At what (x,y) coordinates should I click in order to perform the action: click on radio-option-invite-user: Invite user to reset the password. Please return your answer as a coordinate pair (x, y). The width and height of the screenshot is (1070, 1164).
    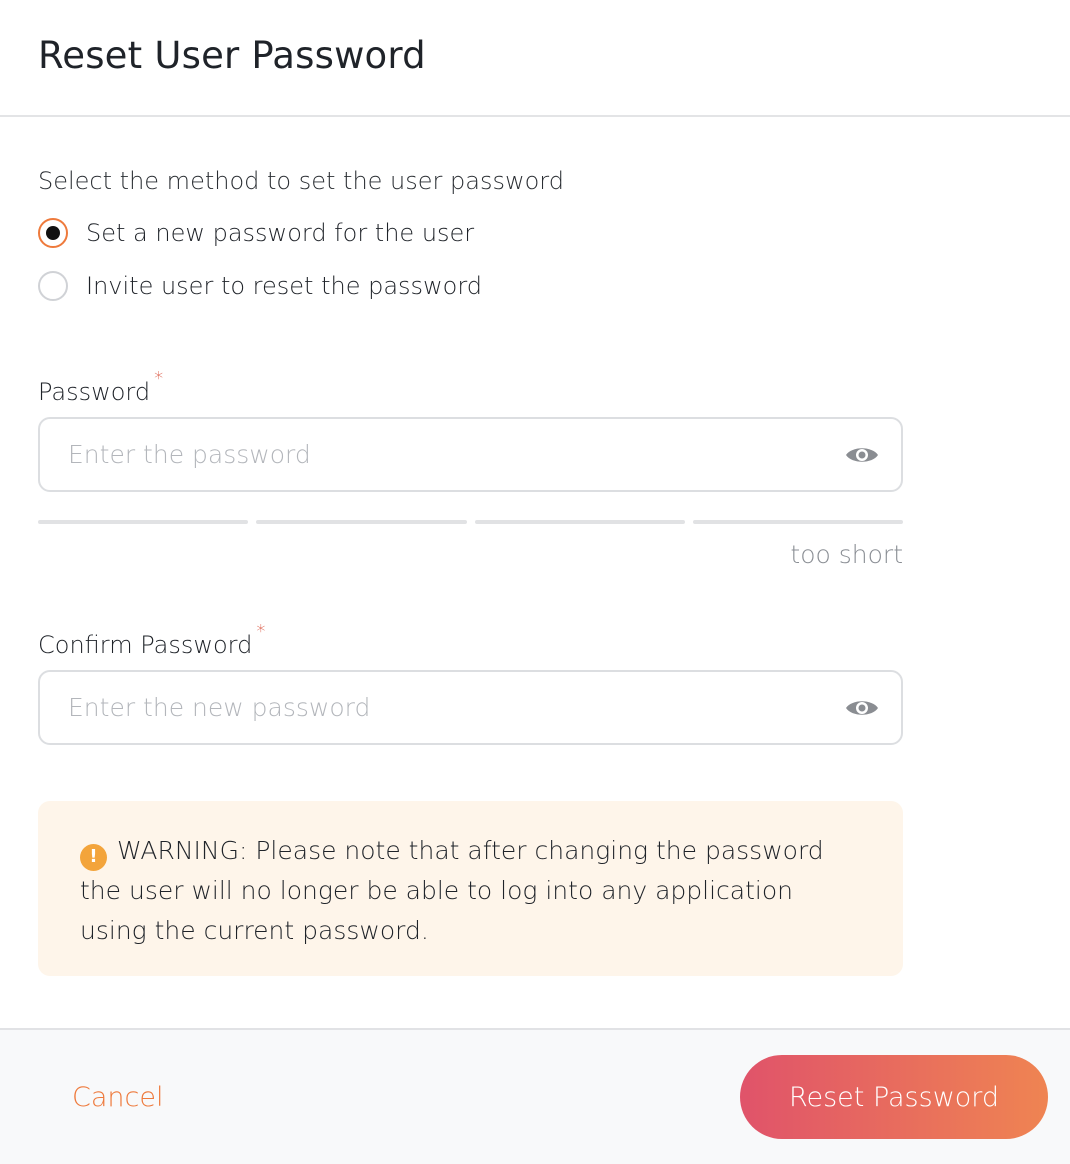
    Looking at the image, I should click on (535, 286).